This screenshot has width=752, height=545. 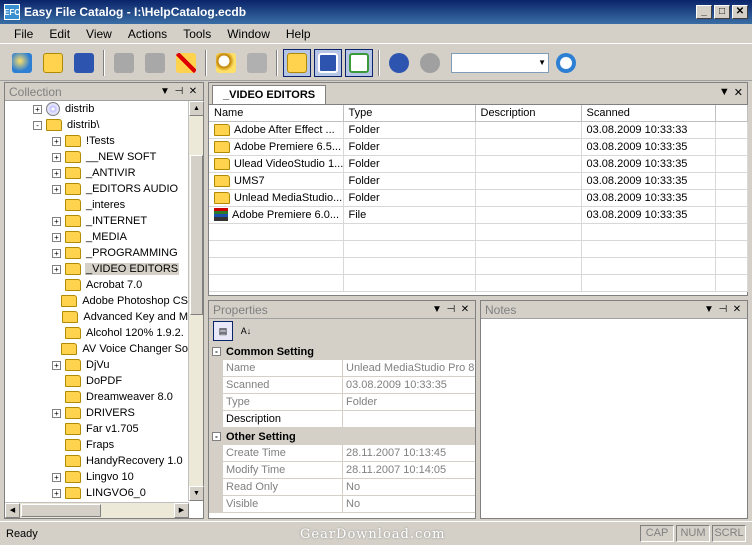 What do you see at coordinates (724, 92) in the screenshot?
I see `tab-dropdown-icon: ▼` at bounding box center [724, 92].